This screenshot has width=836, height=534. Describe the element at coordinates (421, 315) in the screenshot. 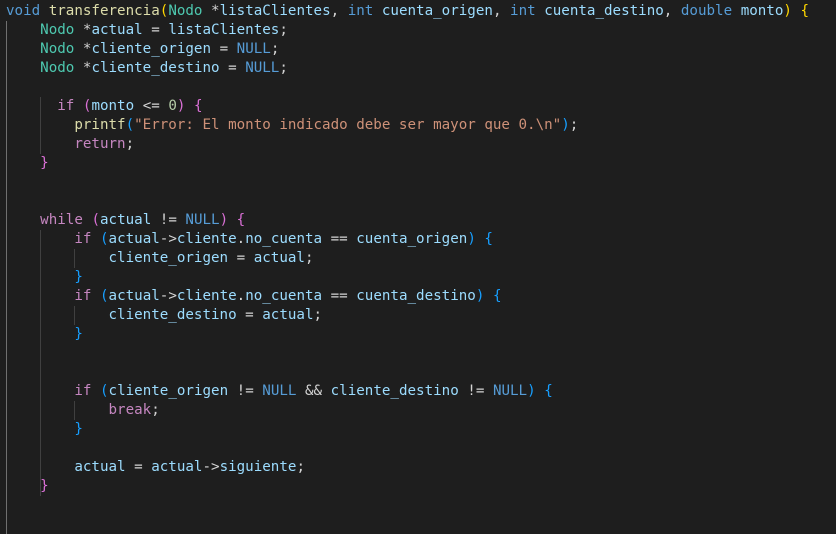

I see `code-line: cliente_destino = actual;` at that location.